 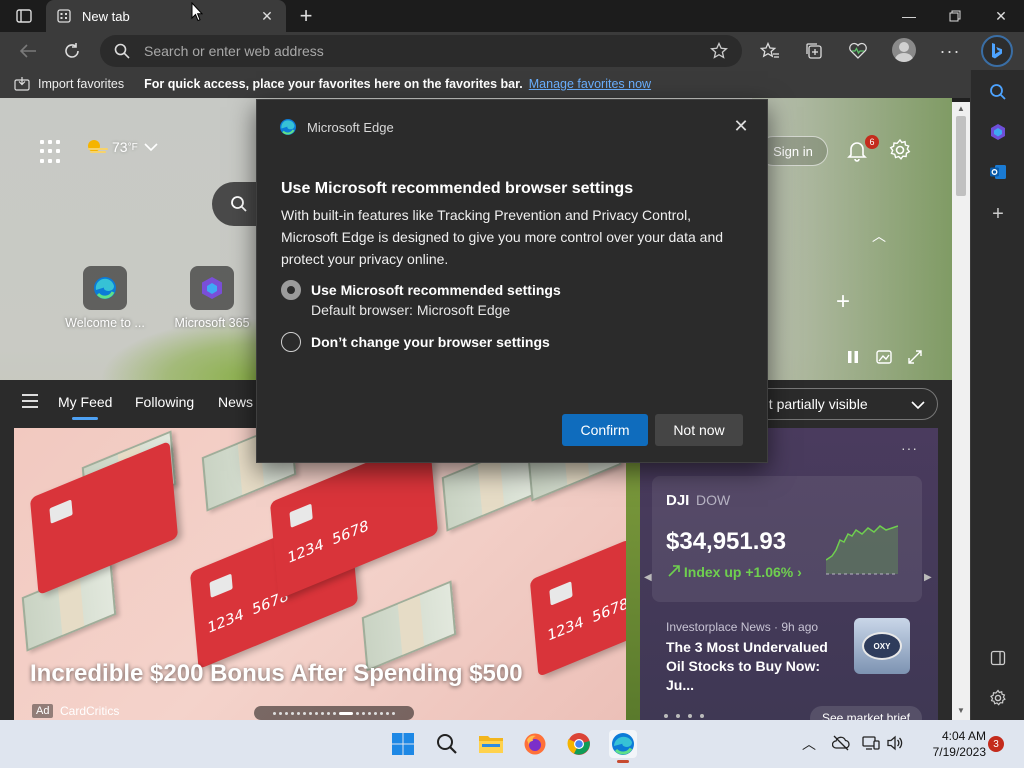 What do you see at coordinates (915, 357) in the screenshot?
I see `fullscreen-expand-icon` at bounding box center [915, 357].